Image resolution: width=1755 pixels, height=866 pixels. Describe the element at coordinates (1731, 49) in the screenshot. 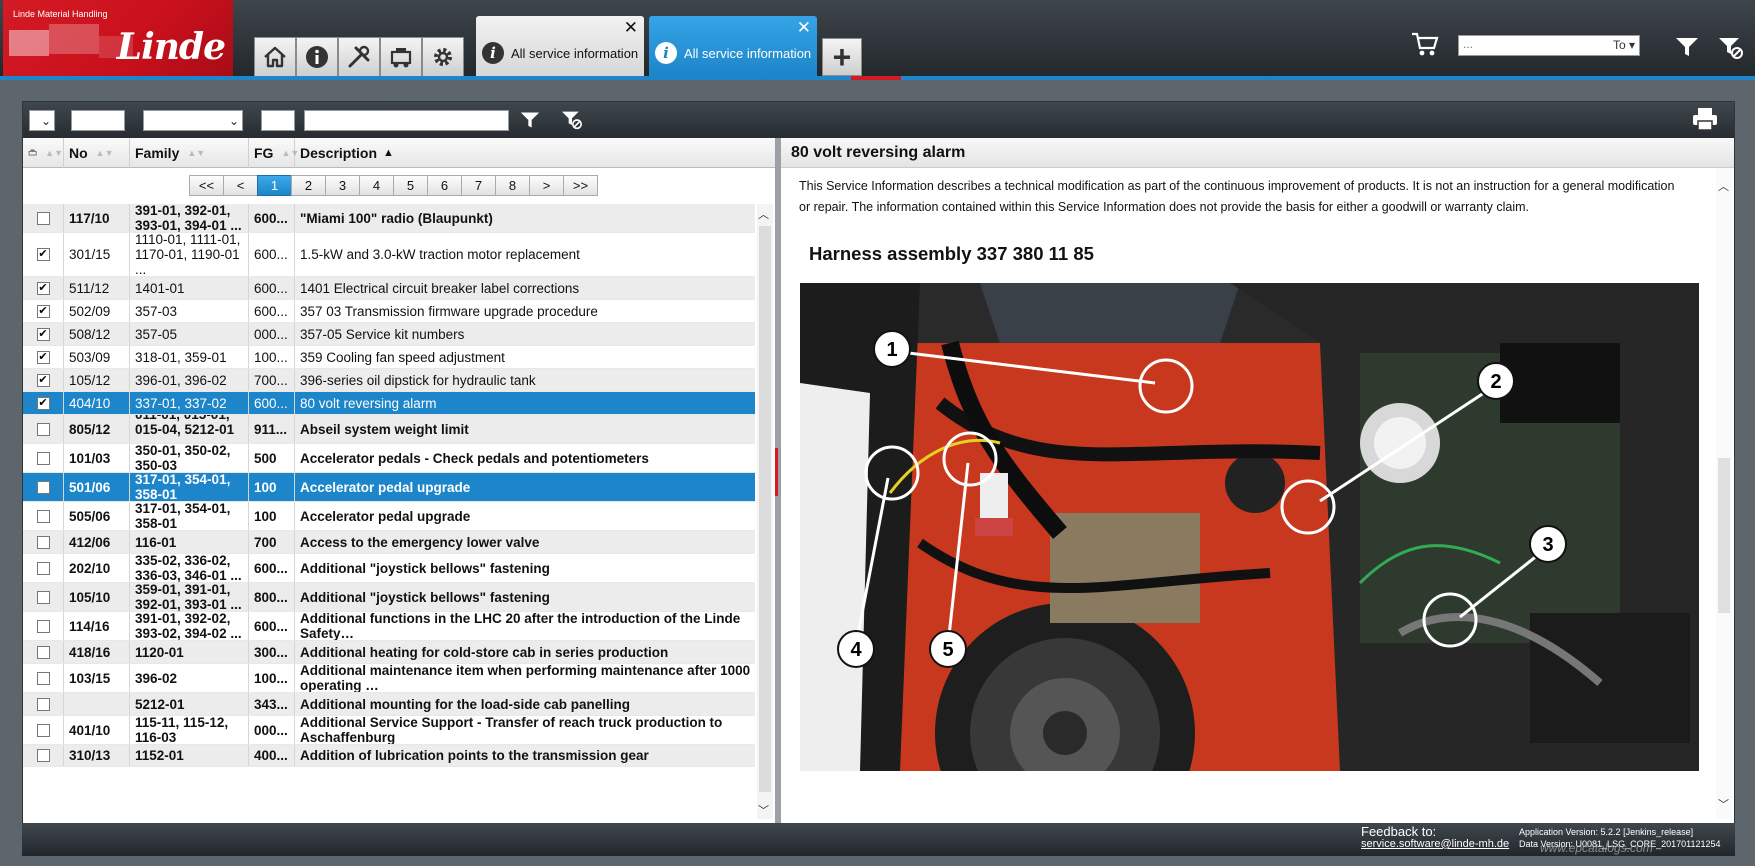

I see `clear-filter-button` at that location.